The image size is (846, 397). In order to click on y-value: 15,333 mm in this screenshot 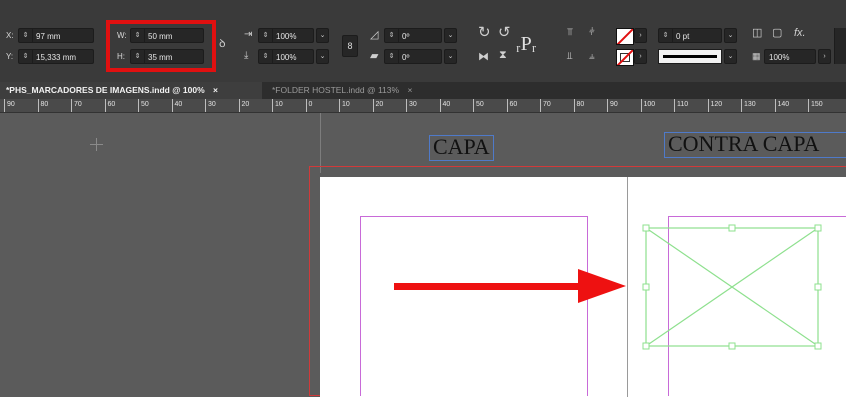, I will do `click(56, 57)`.